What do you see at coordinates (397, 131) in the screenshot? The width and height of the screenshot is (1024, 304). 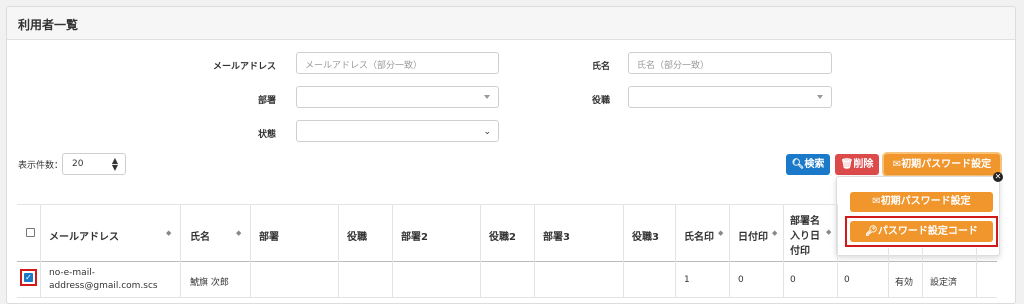 I see `status-select: ⌄` at bounding box center [397, 131].